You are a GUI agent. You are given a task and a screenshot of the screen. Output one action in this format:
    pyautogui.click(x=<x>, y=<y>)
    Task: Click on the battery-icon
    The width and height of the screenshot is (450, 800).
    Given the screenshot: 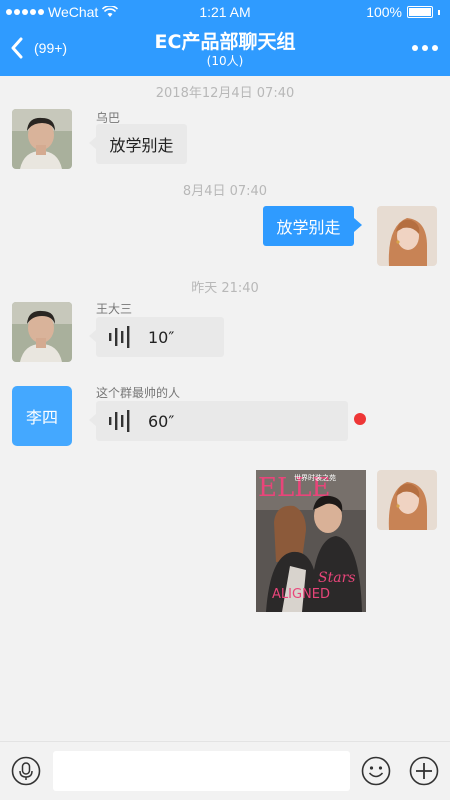 What is the action you would take?
    pyautogui.click(x=420, y=12)
    